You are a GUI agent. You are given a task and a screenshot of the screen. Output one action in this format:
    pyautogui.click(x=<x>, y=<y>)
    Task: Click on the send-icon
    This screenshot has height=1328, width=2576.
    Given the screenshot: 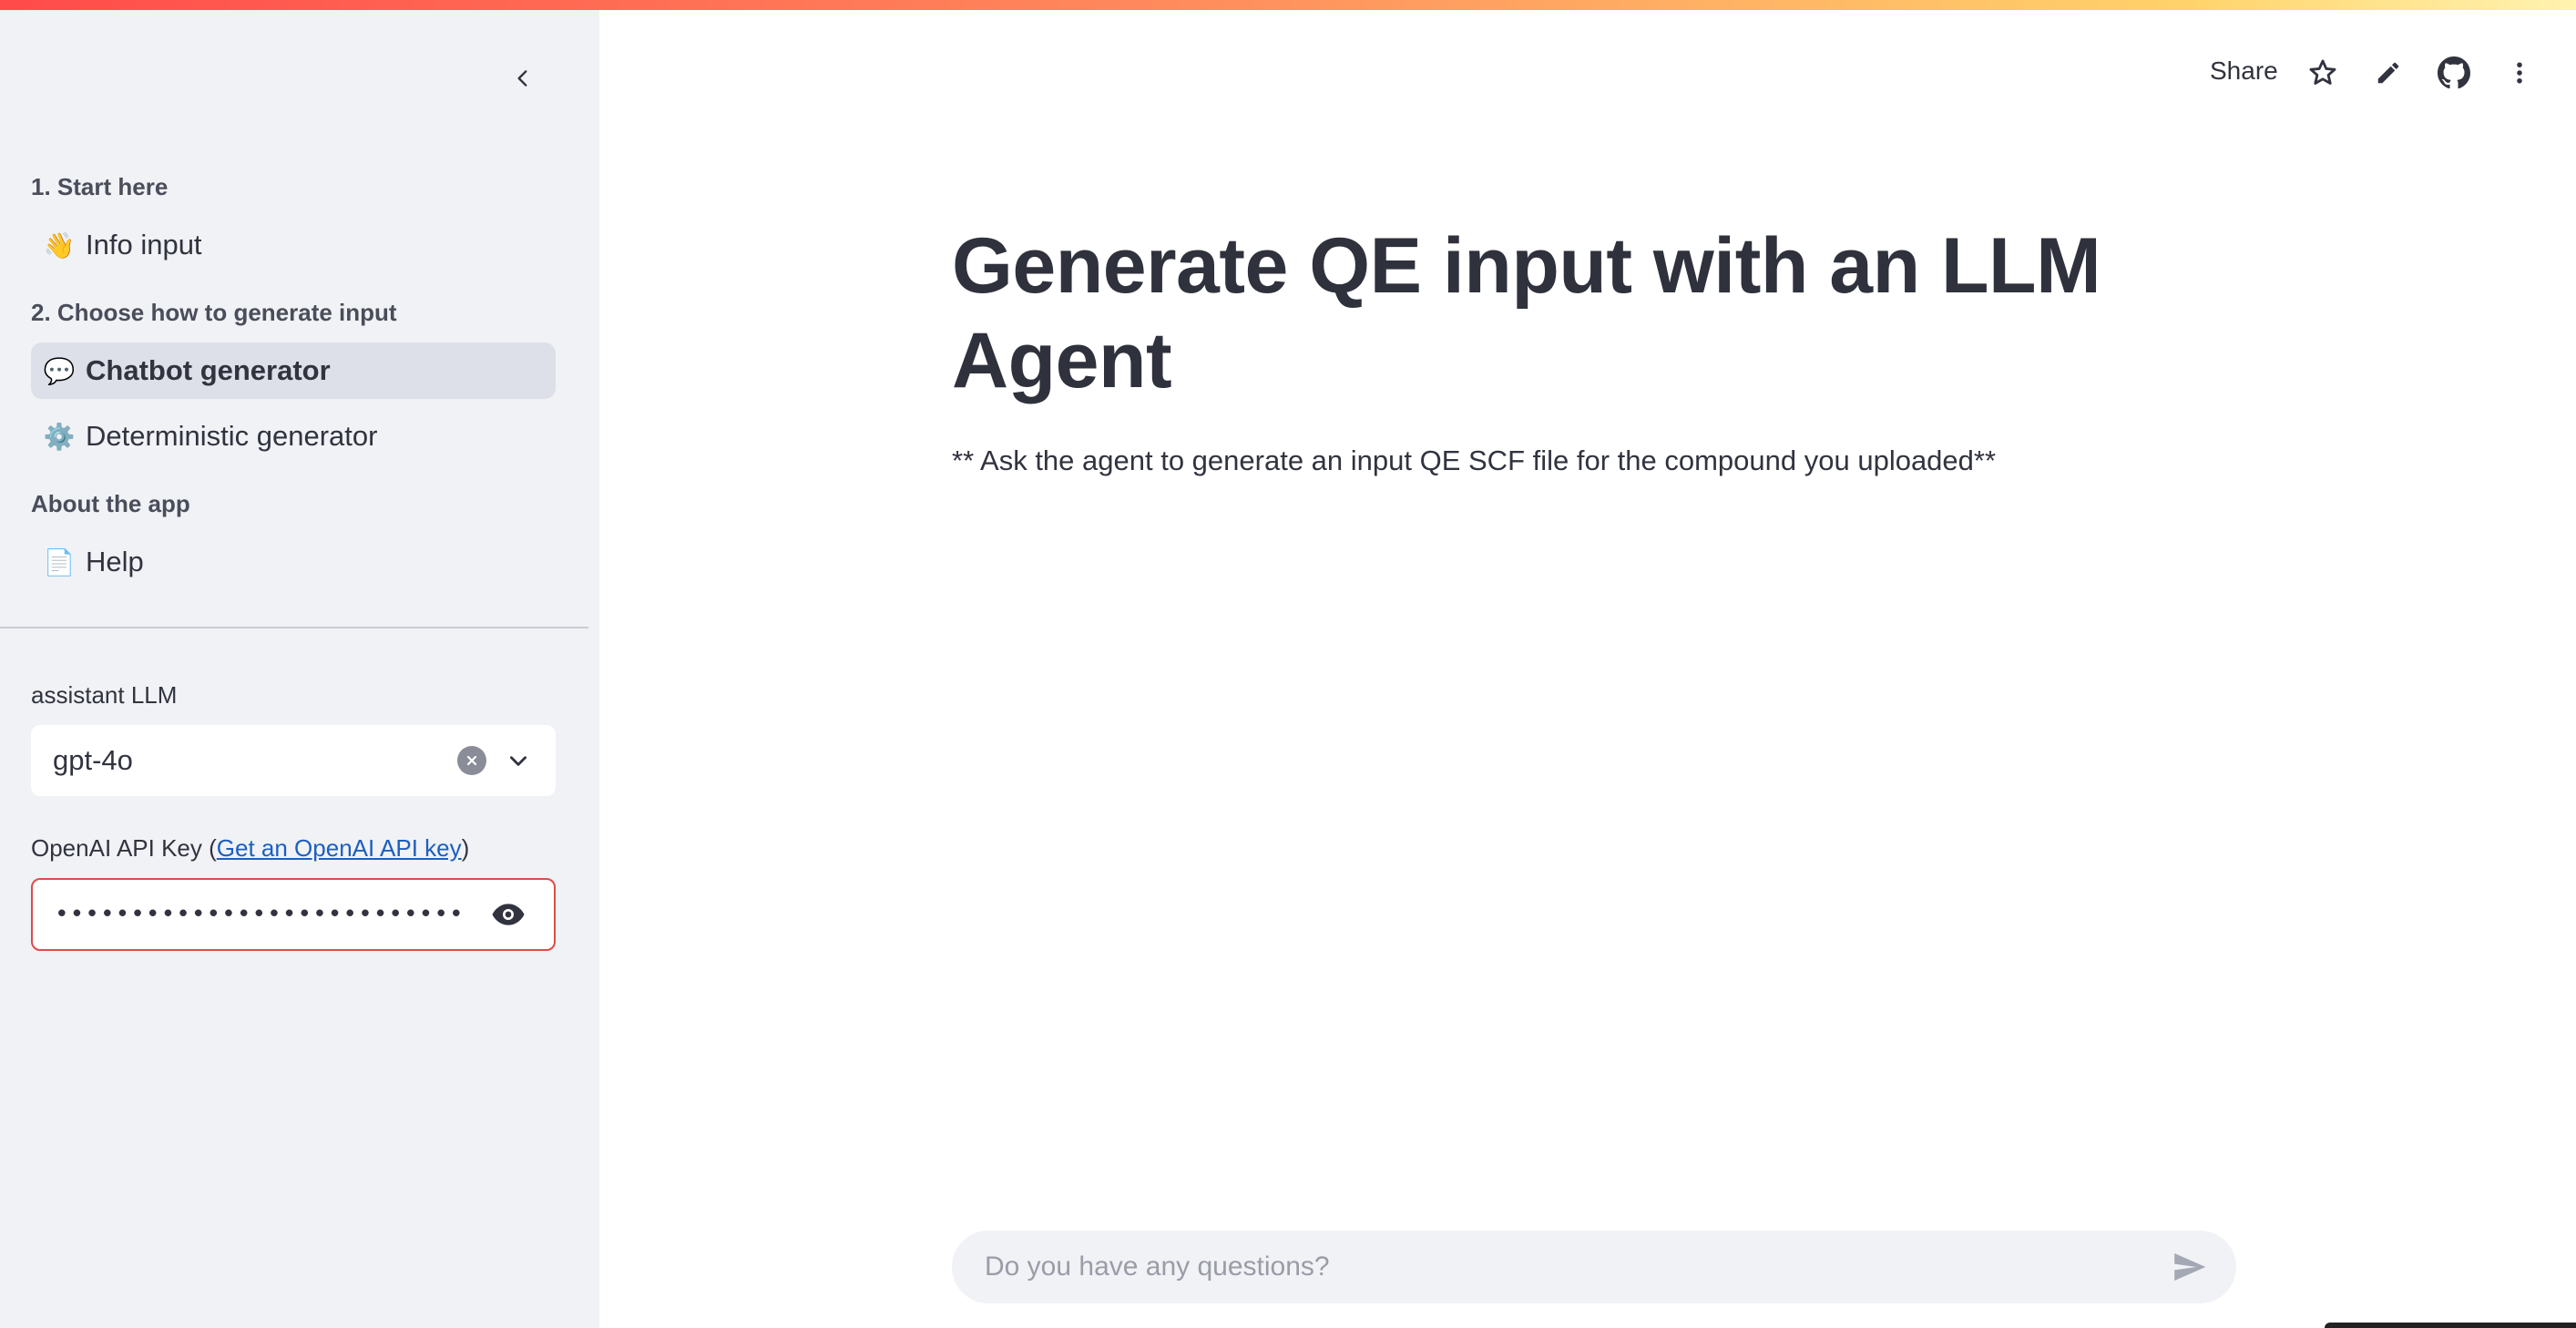 What is the action you would take?
    pyautogui.click(x=2190, y=1267)
    